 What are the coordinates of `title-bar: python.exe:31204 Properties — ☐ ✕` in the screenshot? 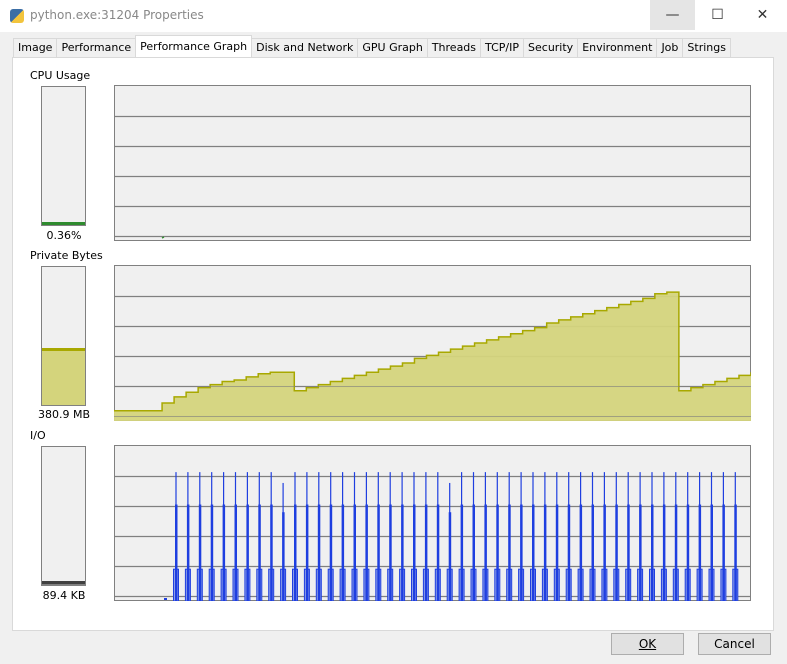 It's located at (393, 16).